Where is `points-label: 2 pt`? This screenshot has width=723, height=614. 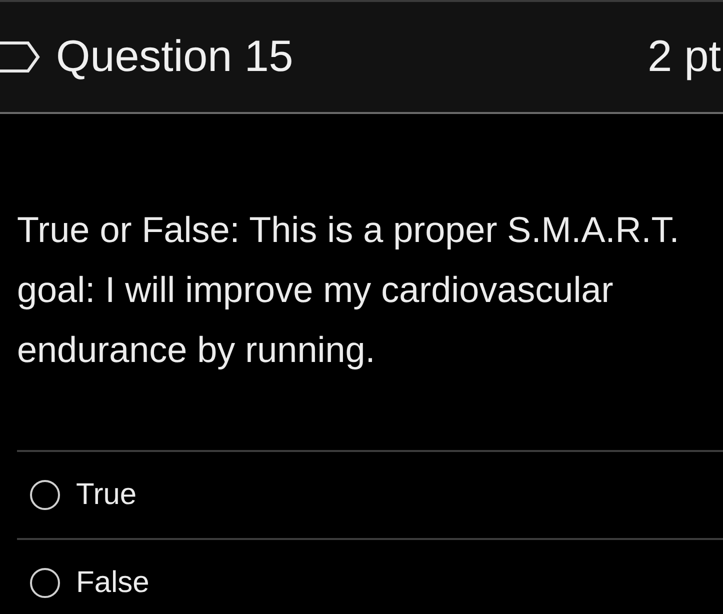
points-label: 2 pt is located at coordinates (684, 57).